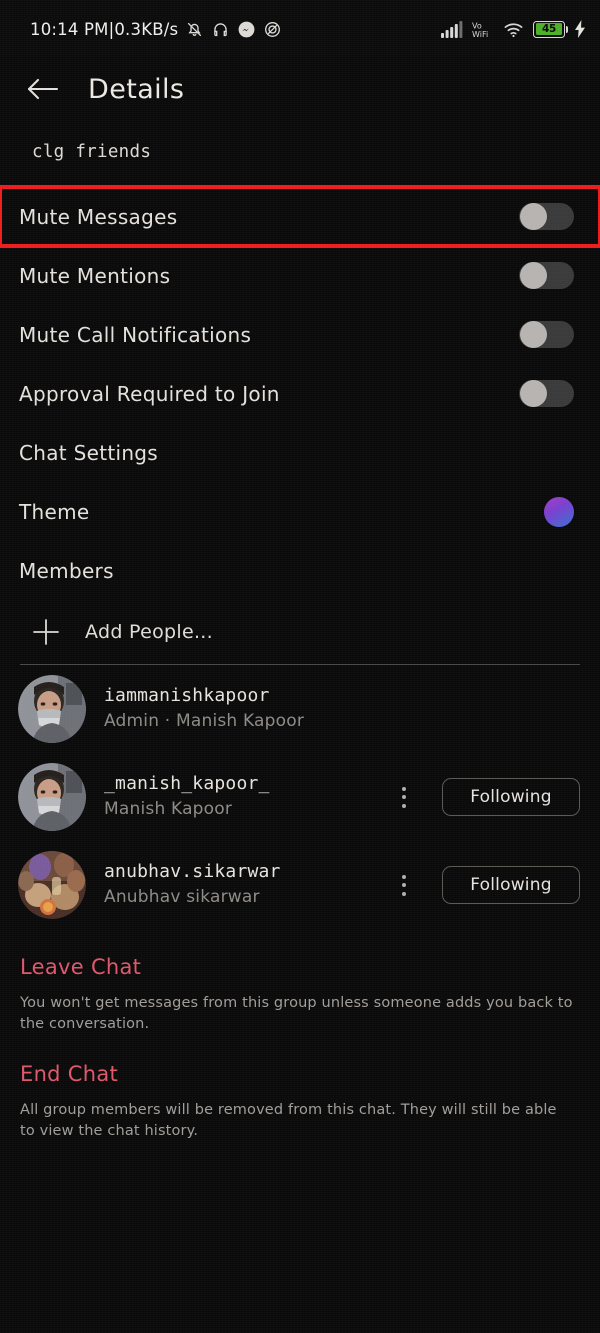 This screenshot has height=1333, width=600. What do you see at coordinates (303, 152) in the screenshot?
I see `group-name-value: clg friends` at bounding box center [303, 152].